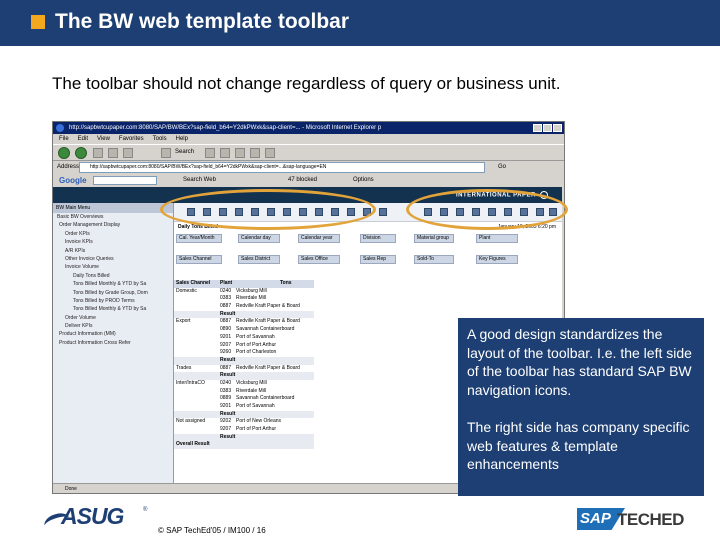  What do you see at coordinates (98, 153) in the screenshot?
I see `stop-icon` at bounding box center [98, 153].